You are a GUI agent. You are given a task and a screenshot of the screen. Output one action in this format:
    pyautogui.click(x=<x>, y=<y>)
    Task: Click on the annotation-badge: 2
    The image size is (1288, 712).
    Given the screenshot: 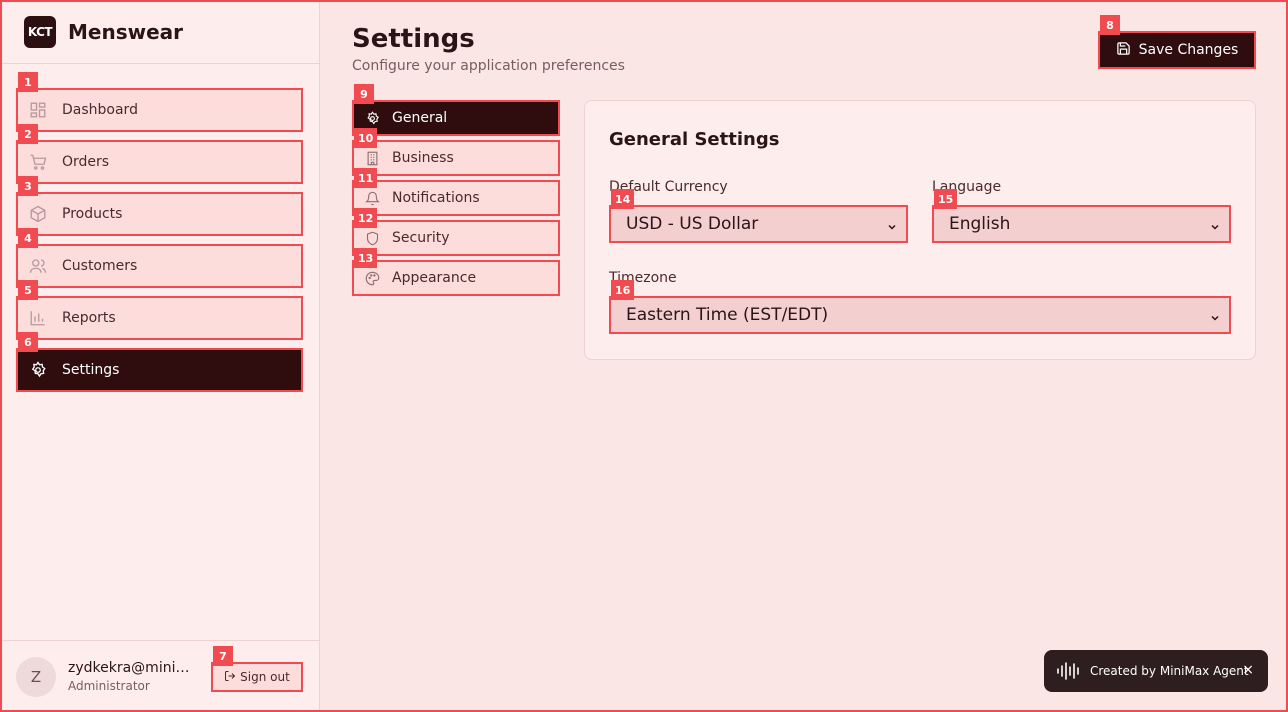 What is the action you would take?
    pyautogui.click(x=28, y=134)
    